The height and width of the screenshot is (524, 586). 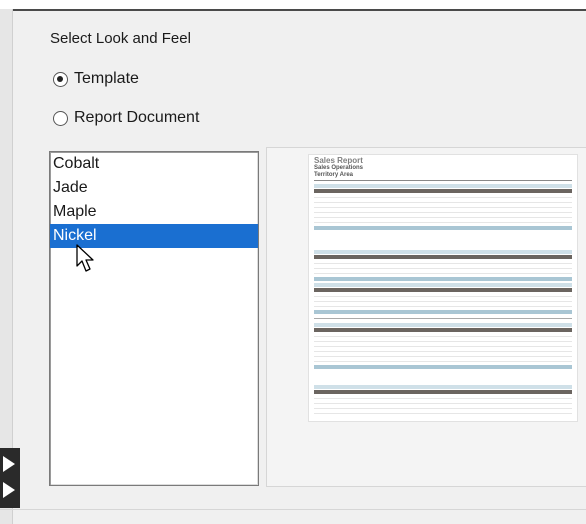 What do you see at coordinates (85, 258) in the screenshot?
I see `mouse-pointer-icon` at bounding box center [85, 258].